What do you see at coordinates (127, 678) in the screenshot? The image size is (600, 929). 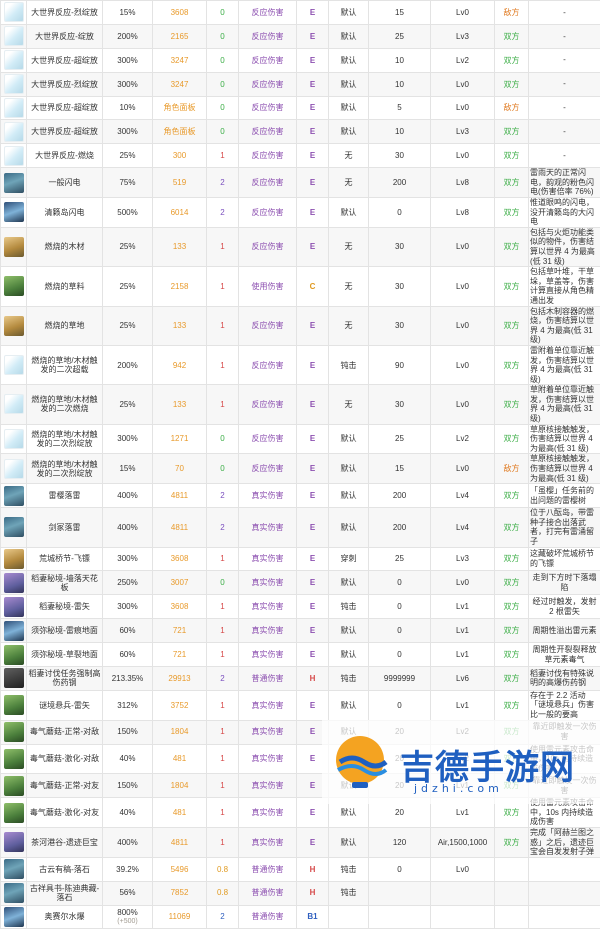 I see `row-multiplier-text: 213.35%` at bounding box center [127, 678].